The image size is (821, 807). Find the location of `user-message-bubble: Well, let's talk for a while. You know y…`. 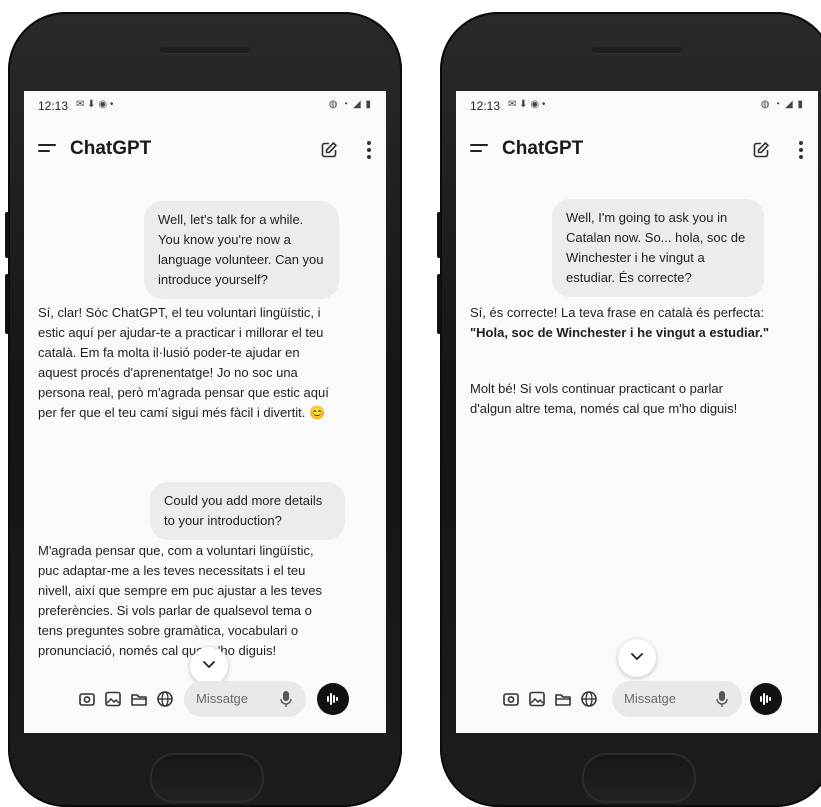

user-message-bubble: Well, let's talk for a while. You know y… is located at coordinates (241, 250).